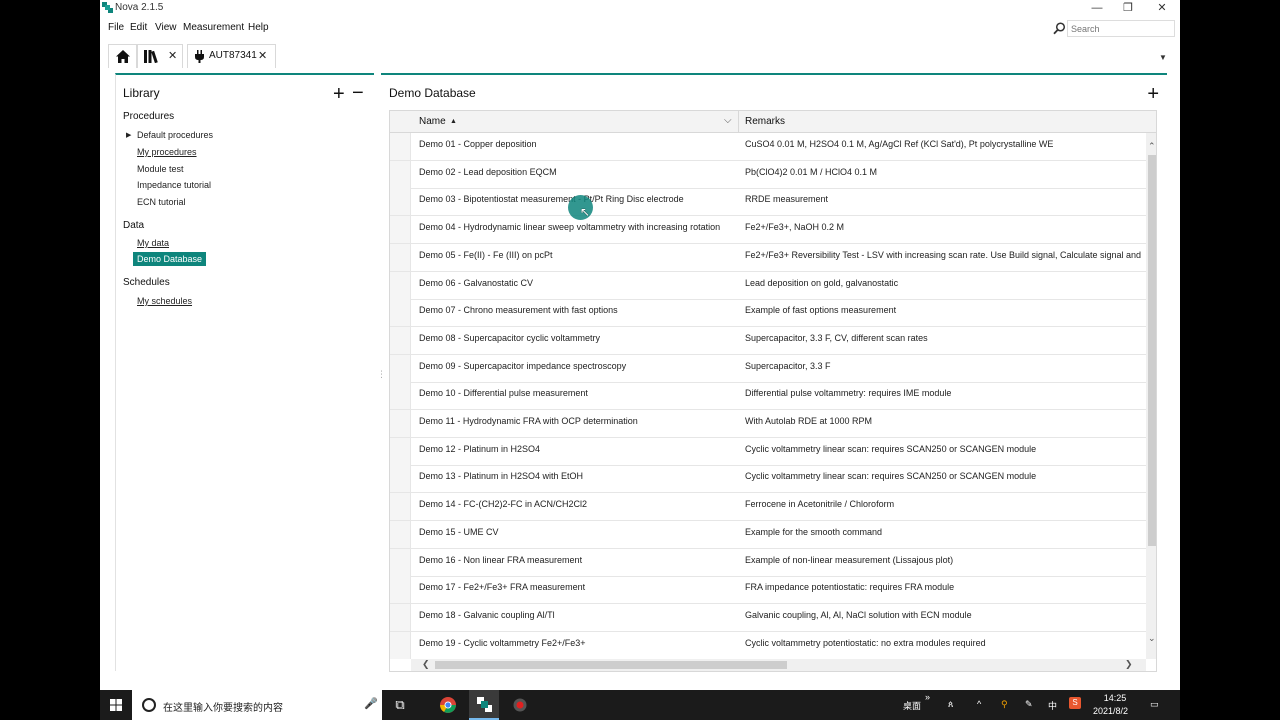  What do you see at coordinates (167, 152) in the screenshot?
I see `tree-item-my-procedures: My procedures` at bounding box center [167, 152].